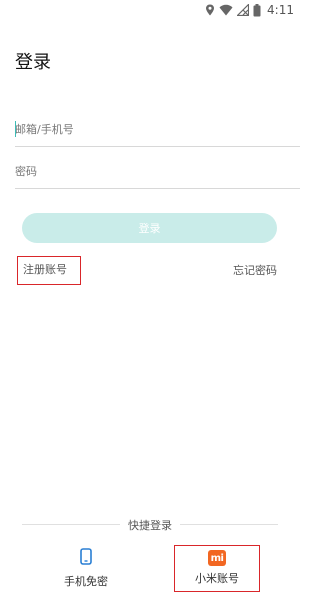  Describe the element at coordinates (217, 558) in the screenshot. I see `mi-logo-icon: mi` at that location.